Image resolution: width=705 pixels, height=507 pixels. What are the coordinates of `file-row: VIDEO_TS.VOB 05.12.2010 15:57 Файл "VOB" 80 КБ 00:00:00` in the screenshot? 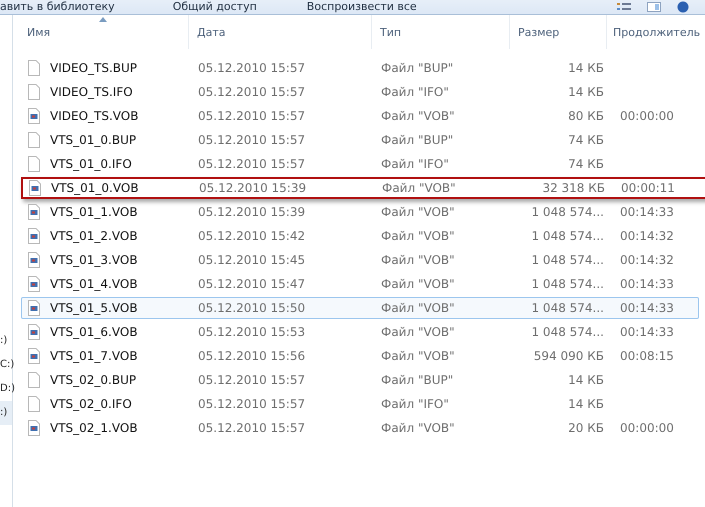 It's located at (360, 116).